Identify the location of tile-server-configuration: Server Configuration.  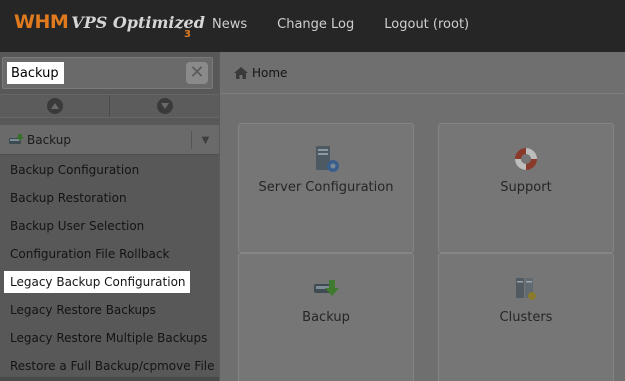
(326, 188).